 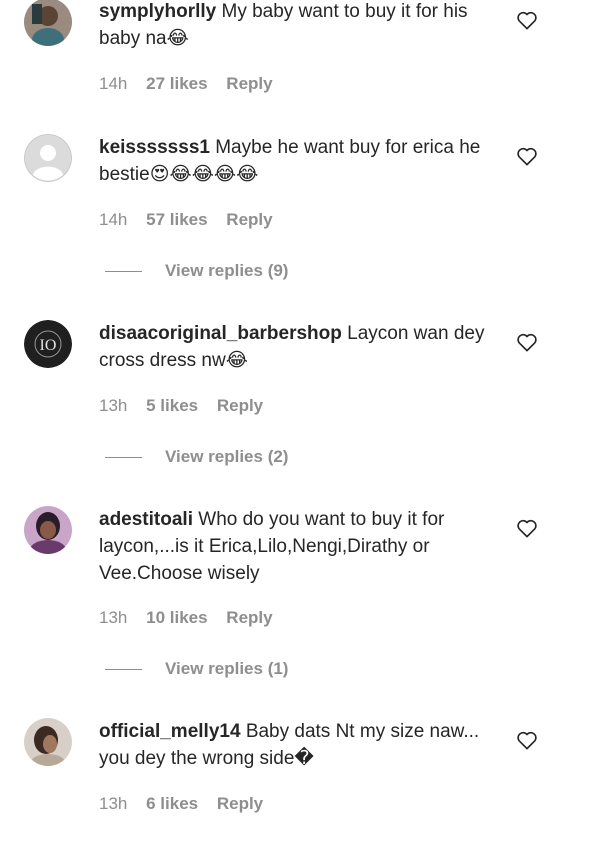 I want to click on comment-username: official_melly14, so click(x=170, y=731).